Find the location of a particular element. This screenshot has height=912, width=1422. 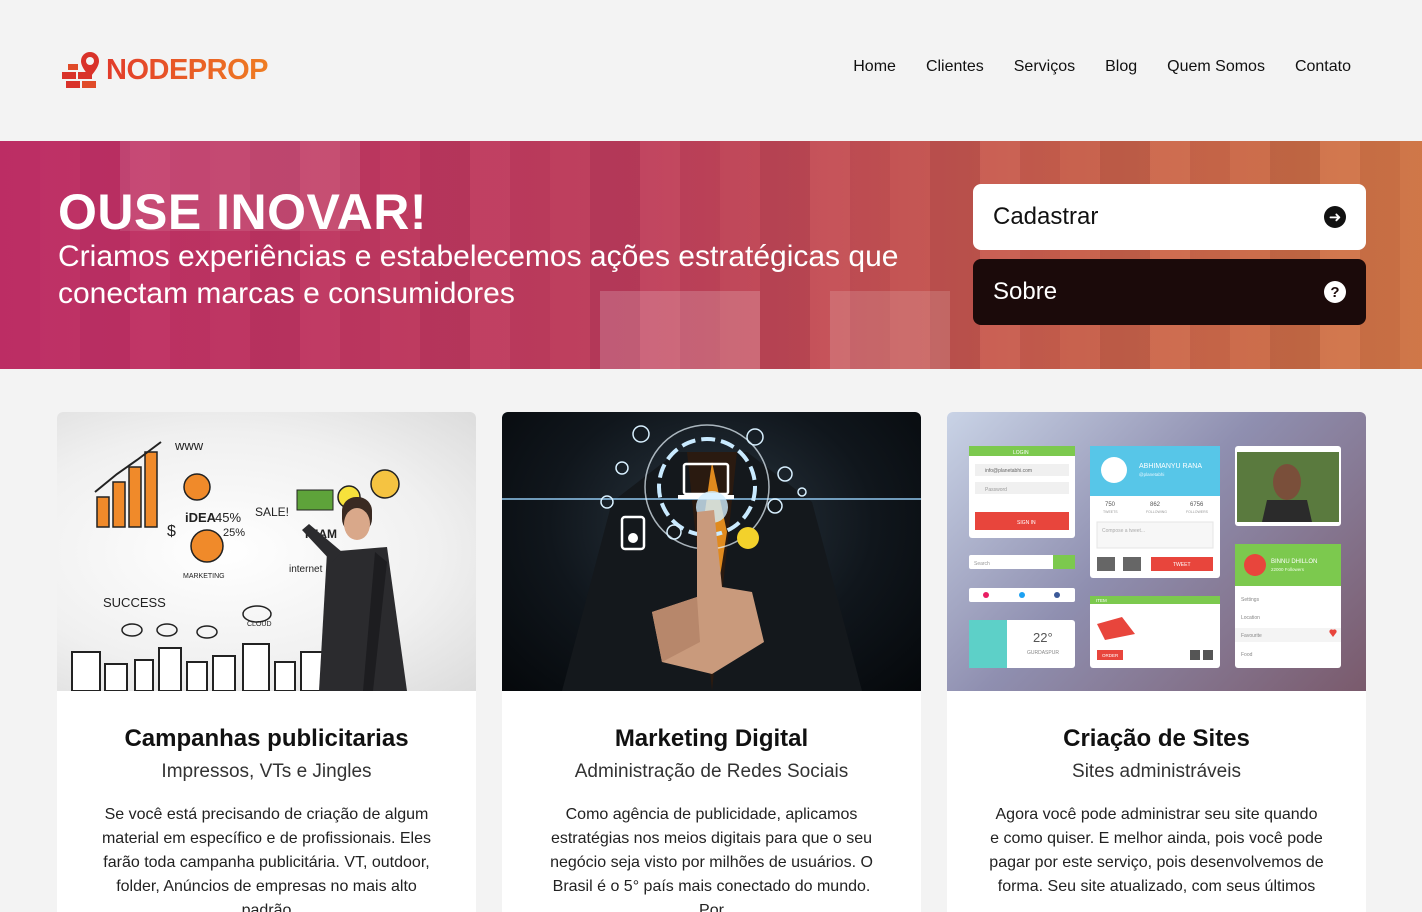

arrow-circle-right-icon: ➜ is located at coordinates (1335, 217).